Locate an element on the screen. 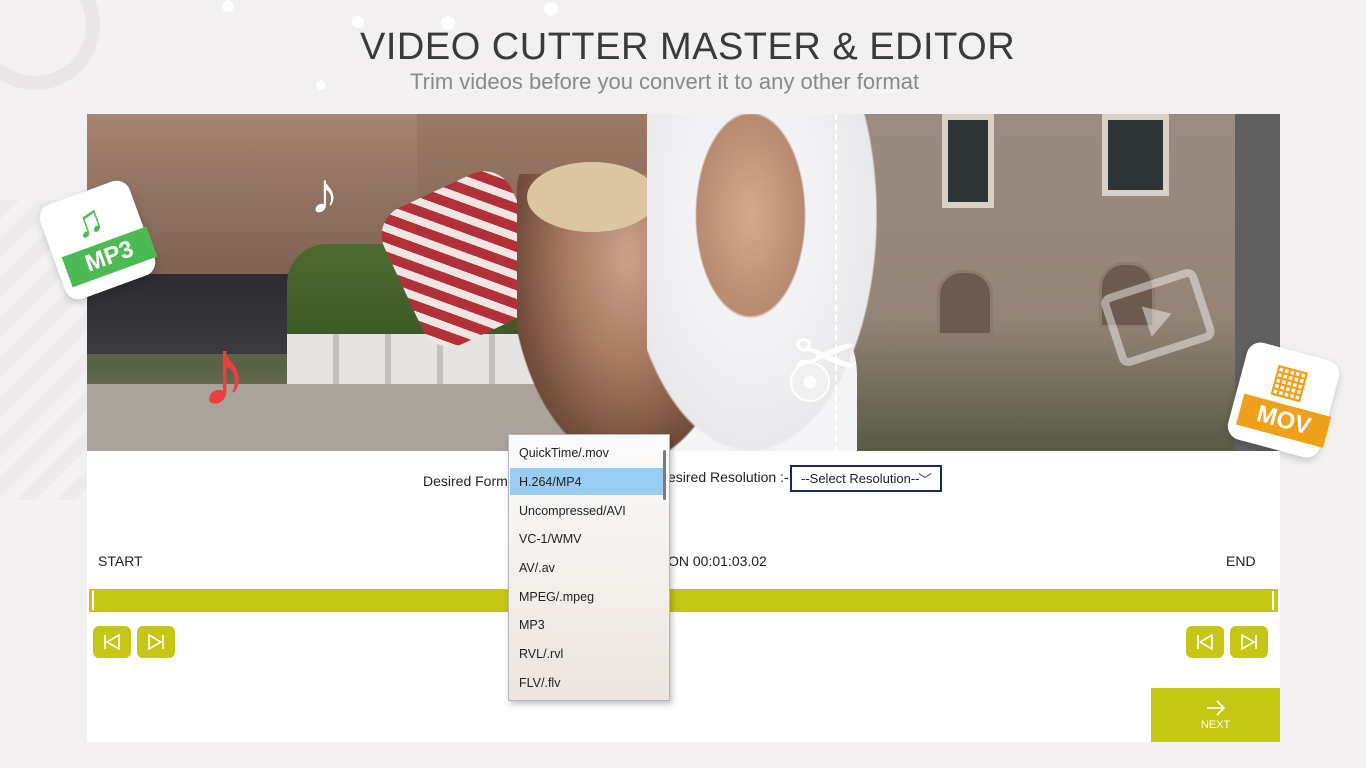 This screenshot has width=1366, height=768. resolution-select-value: --Select Resolution-- is located at coordinates (860, 478).